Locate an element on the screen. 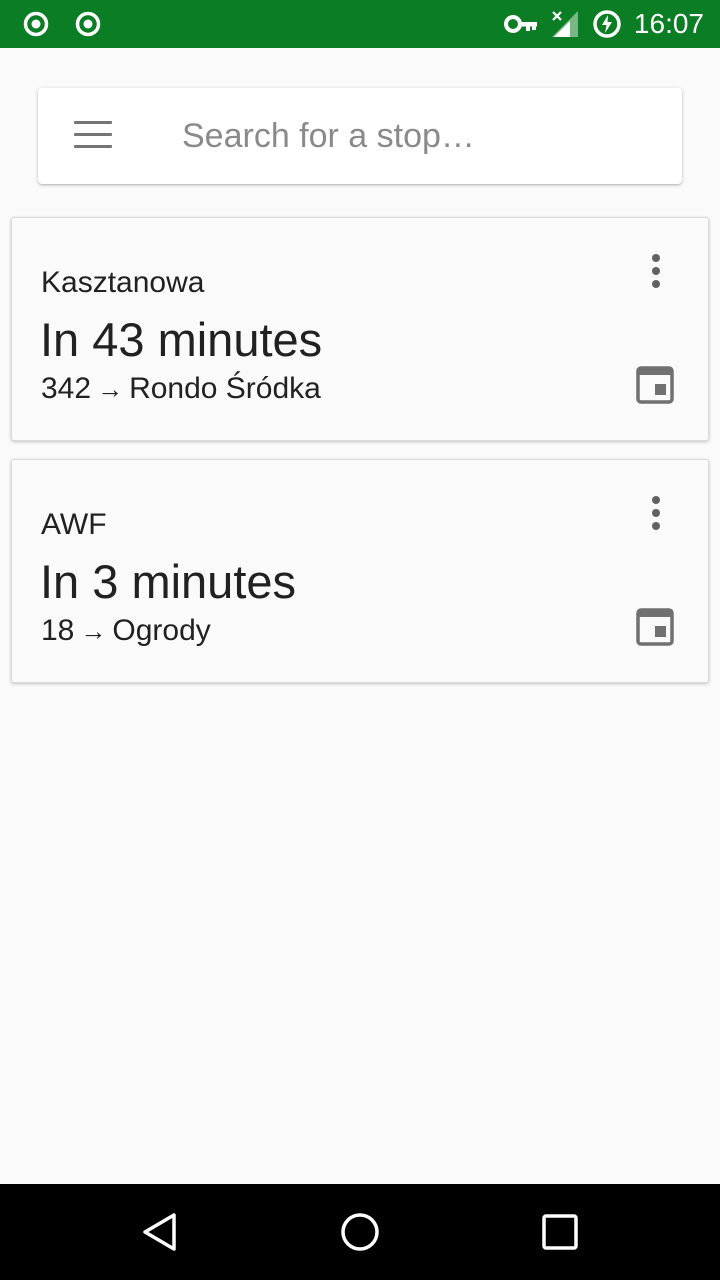  route-line: 342 → Rondo Śródka is located at coordinates (181, 389).